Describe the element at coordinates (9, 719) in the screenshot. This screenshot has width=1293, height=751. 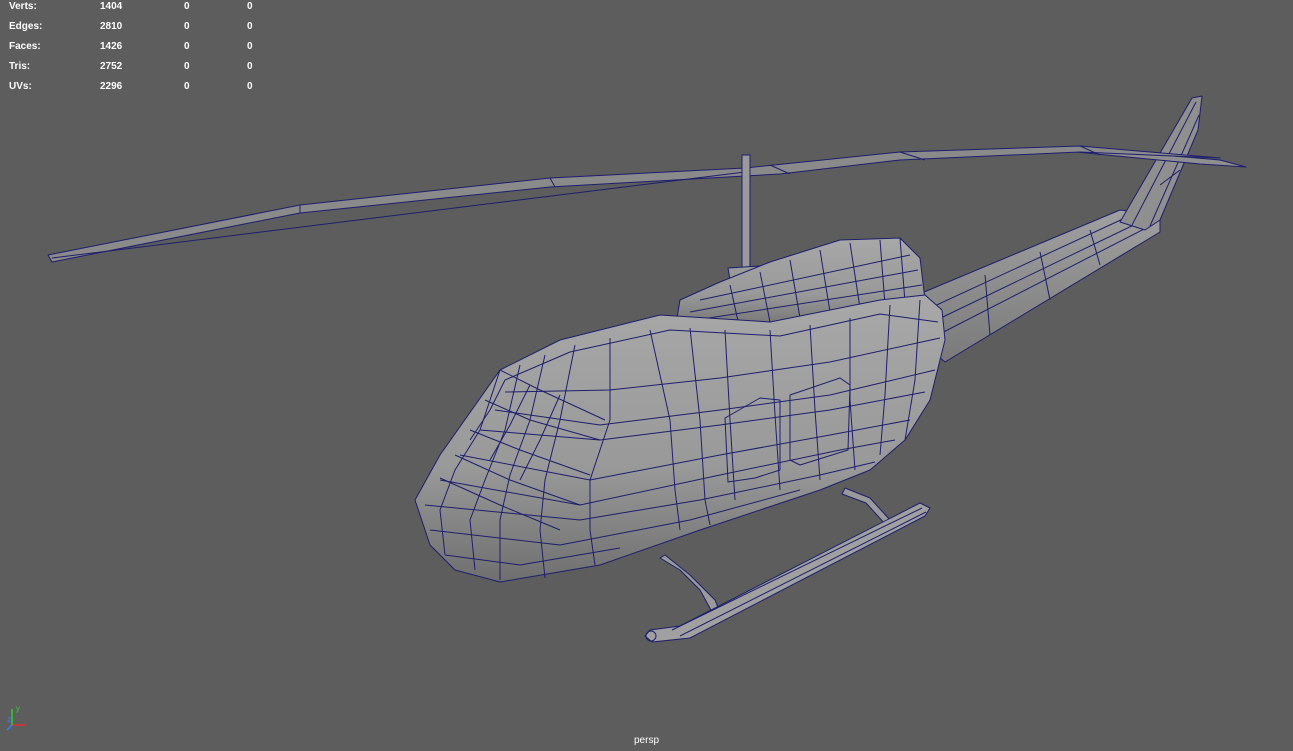
I see `z-axis-label: z` at that location.